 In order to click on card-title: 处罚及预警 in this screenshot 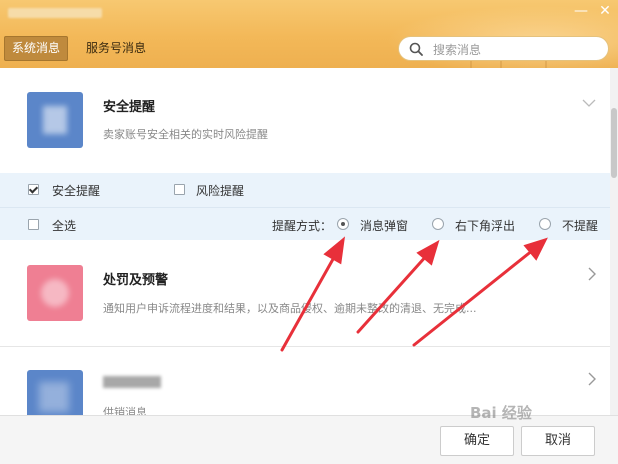, I will do `click(136, 280)`.